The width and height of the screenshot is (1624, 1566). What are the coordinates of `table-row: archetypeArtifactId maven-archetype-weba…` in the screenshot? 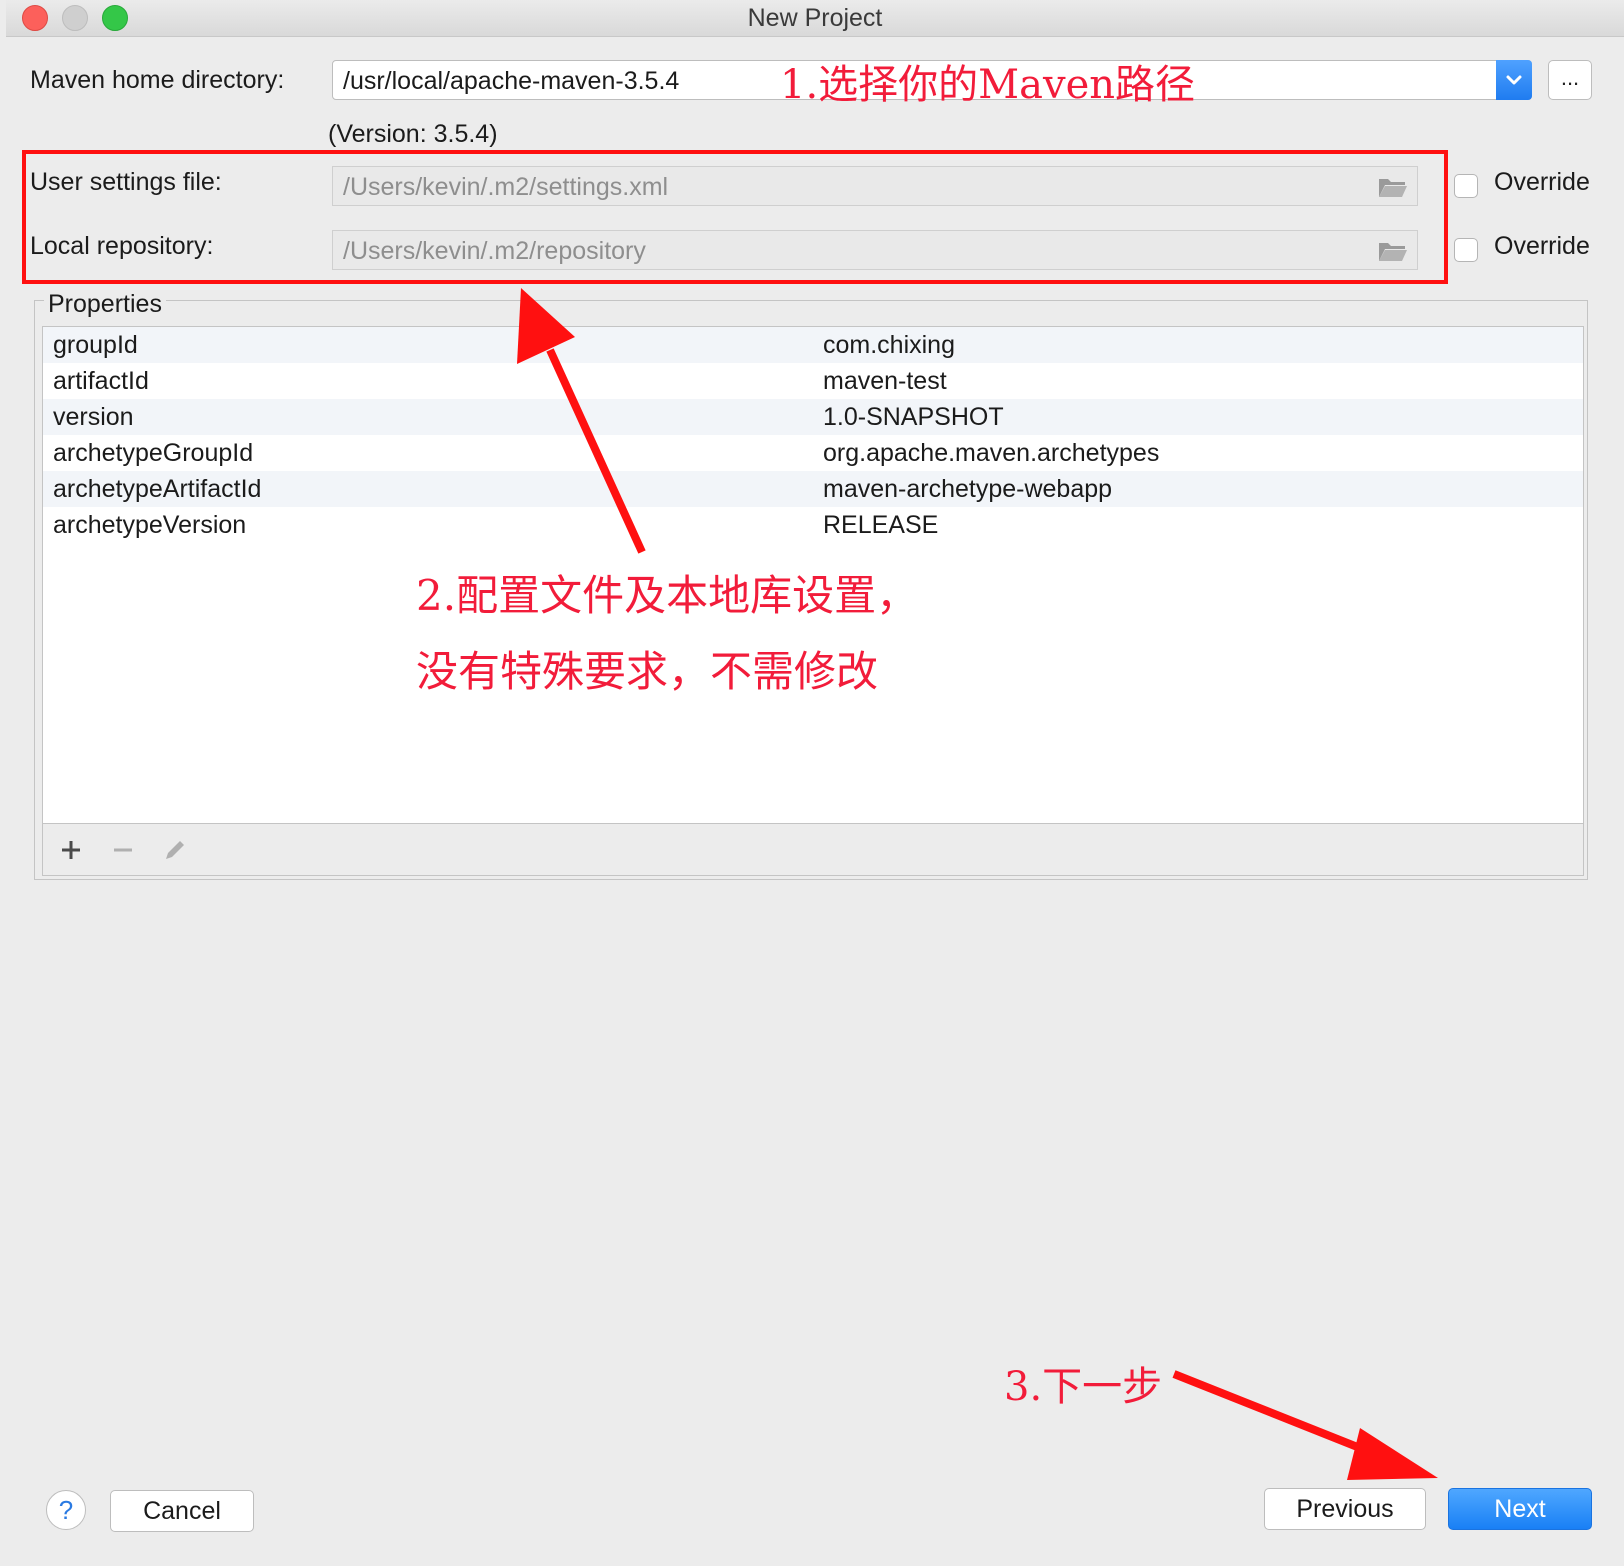 It's located at (813, 489).